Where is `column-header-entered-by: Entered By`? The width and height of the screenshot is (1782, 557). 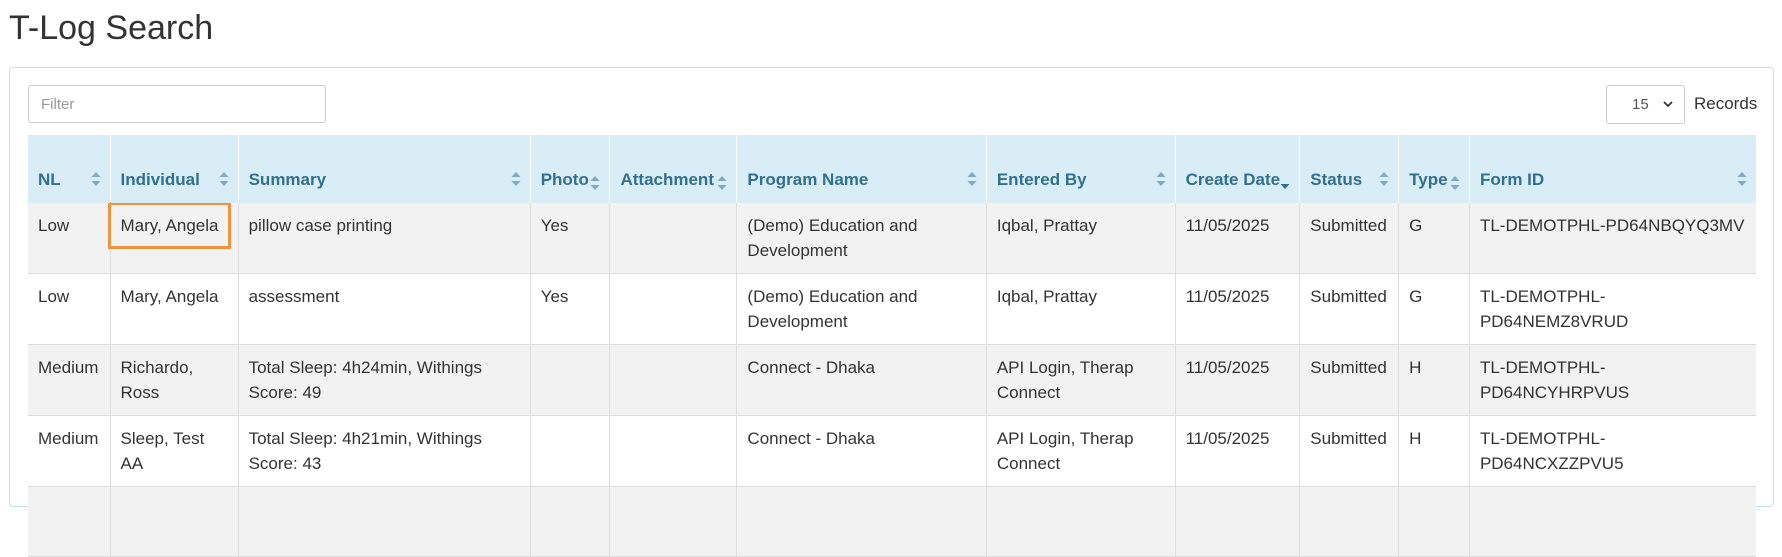
column-header-entered-by: Entered By is located at coordinates (1081, 169).